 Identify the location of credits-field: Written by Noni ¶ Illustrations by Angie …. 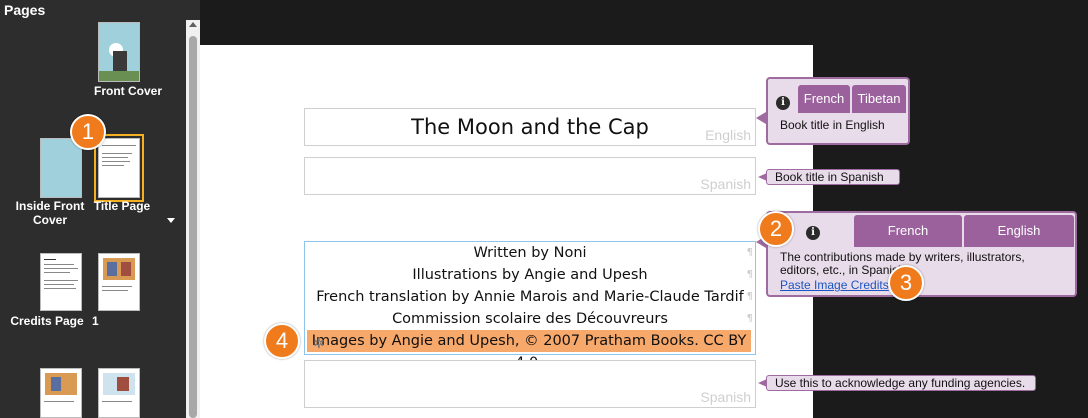
(530, 306).